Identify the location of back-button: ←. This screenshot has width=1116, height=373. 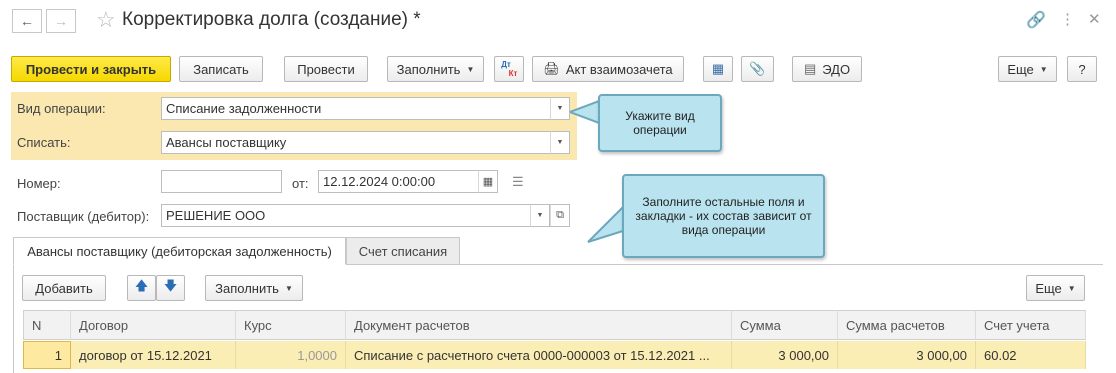
(27, 21).